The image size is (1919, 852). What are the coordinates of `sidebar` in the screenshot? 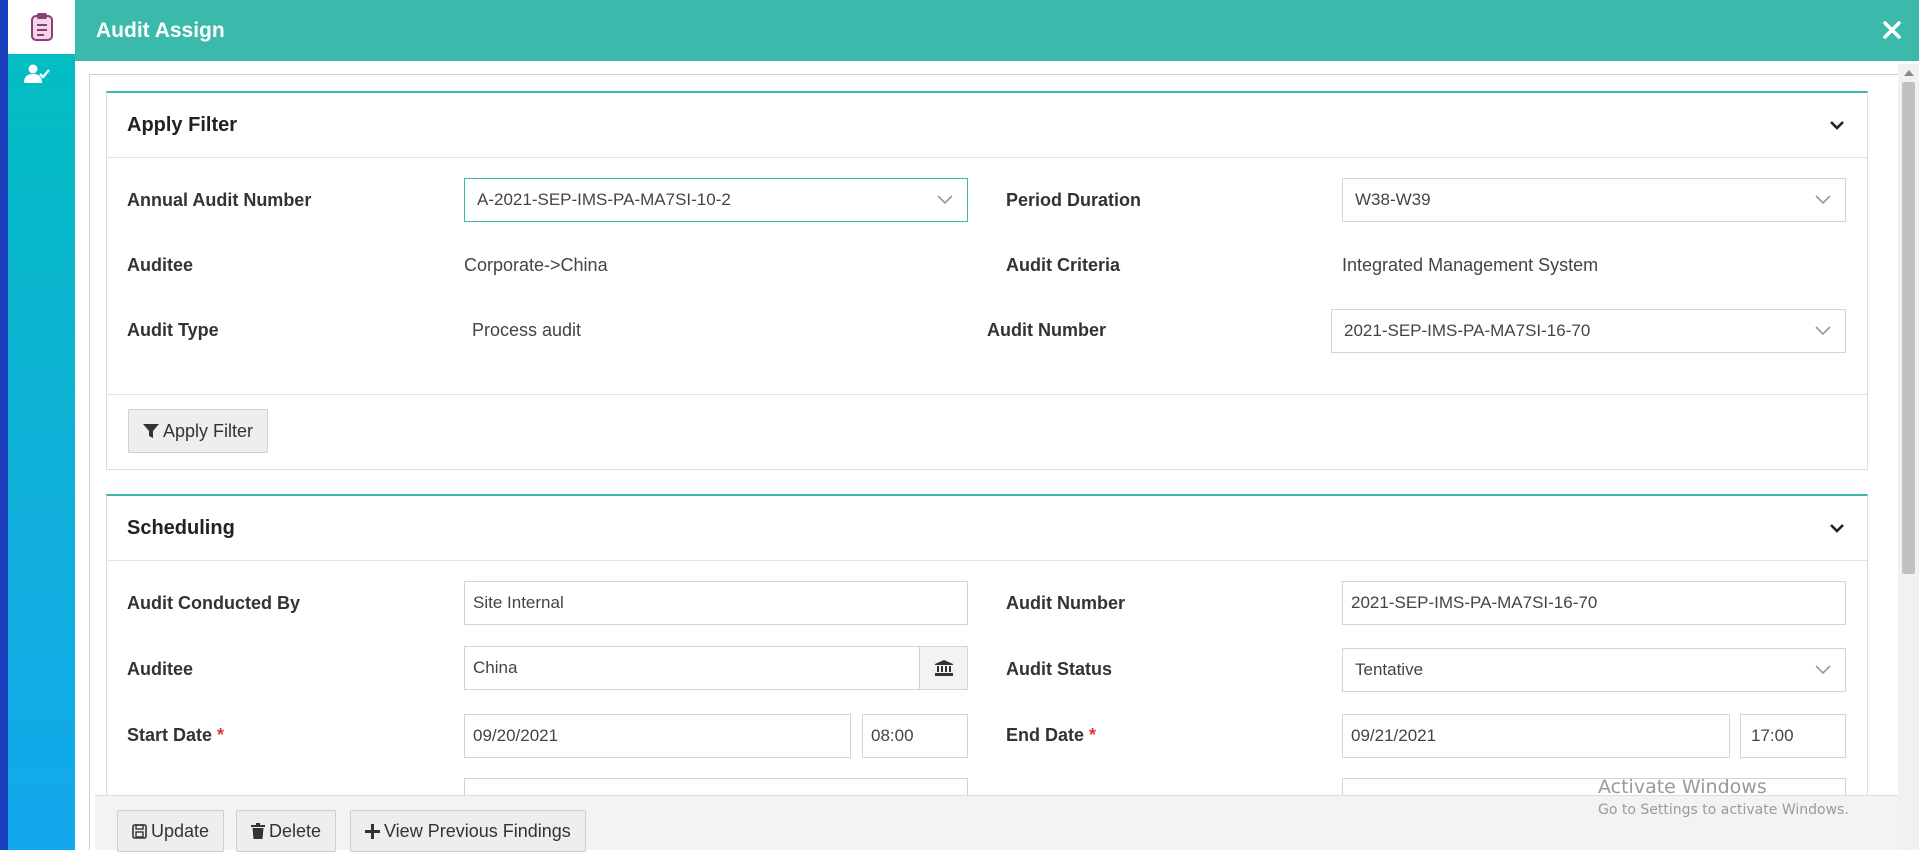 It's located at (37, 425).